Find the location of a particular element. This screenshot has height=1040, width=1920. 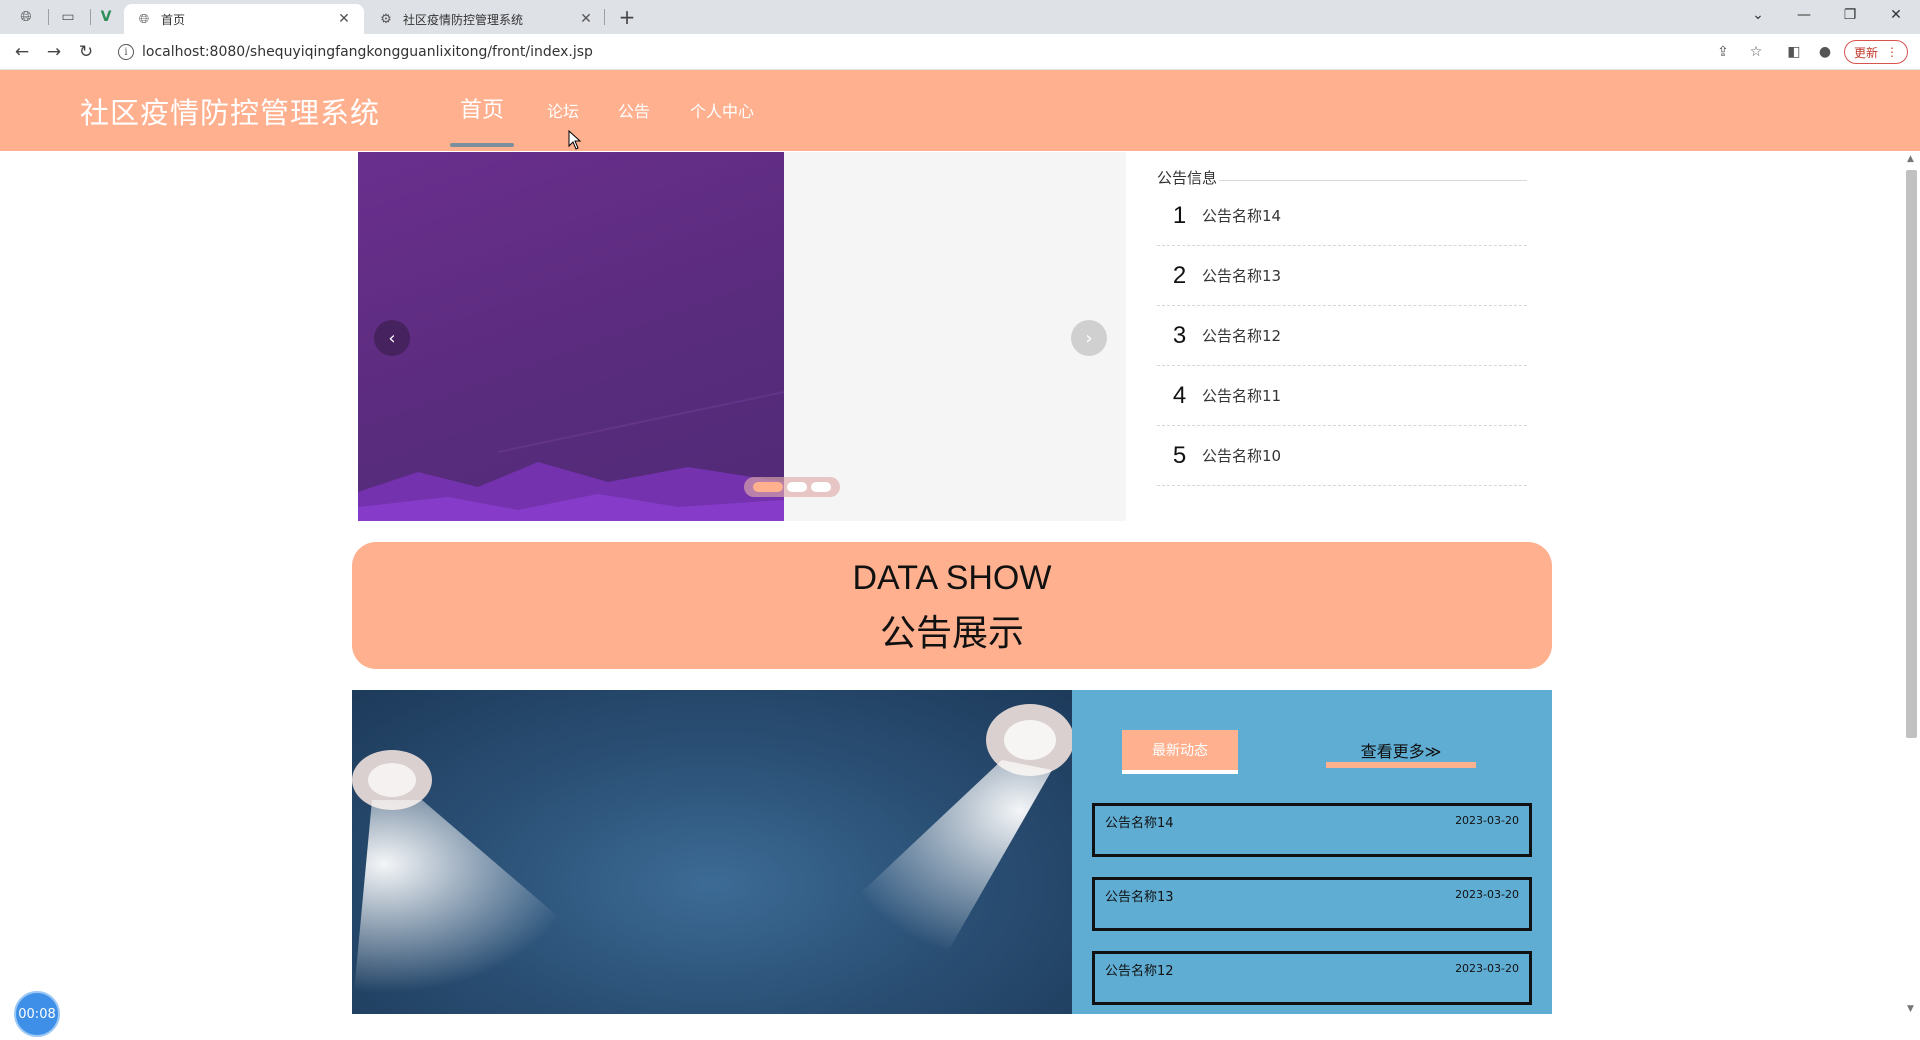

tab-system: ⚙ 社区疫情防控管理系统 ✕ is located at coordinates (486, 19).